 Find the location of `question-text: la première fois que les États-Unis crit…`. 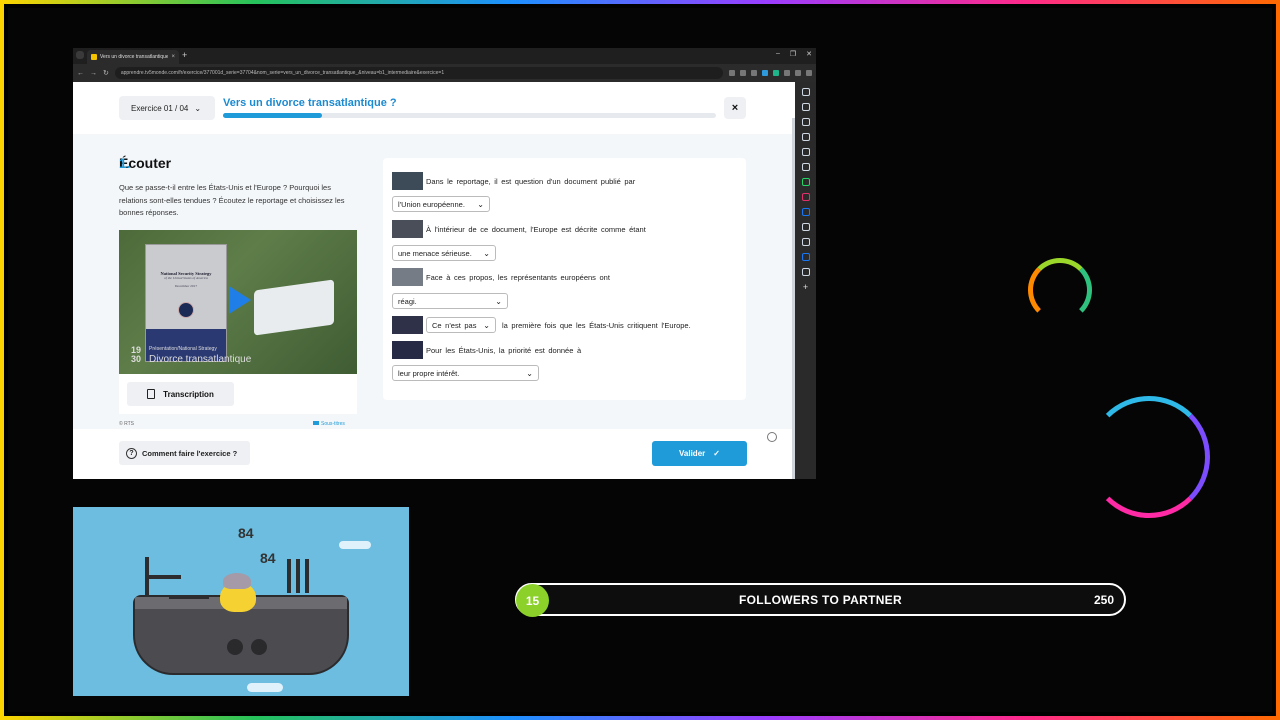

question-text: la première fois que les États-Unis crit… is located at coordinates (596, 325).